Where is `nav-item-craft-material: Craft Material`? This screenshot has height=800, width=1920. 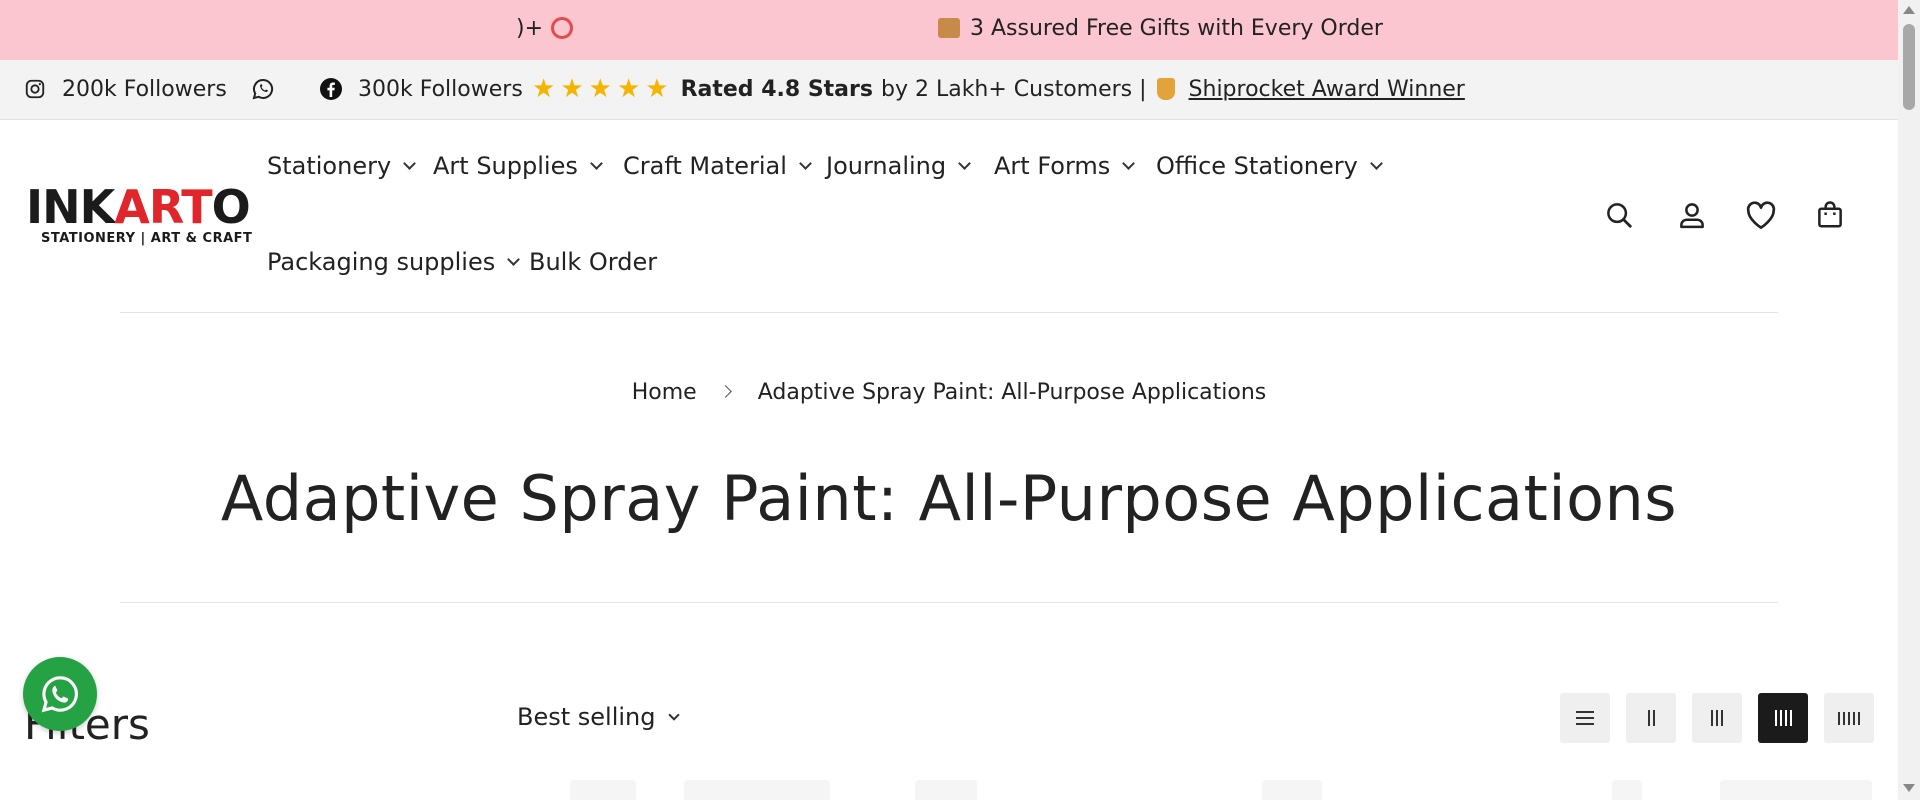 nav-item-craft-material: Craft Material is located at coordinates (717, 166).